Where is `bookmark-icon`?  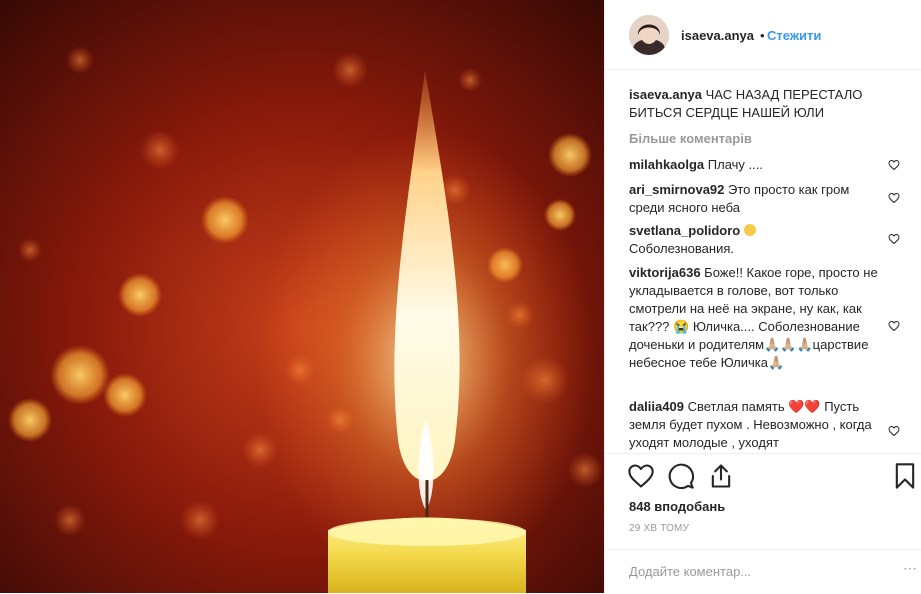 bookmark-icon is located at coordinates (905, 476).